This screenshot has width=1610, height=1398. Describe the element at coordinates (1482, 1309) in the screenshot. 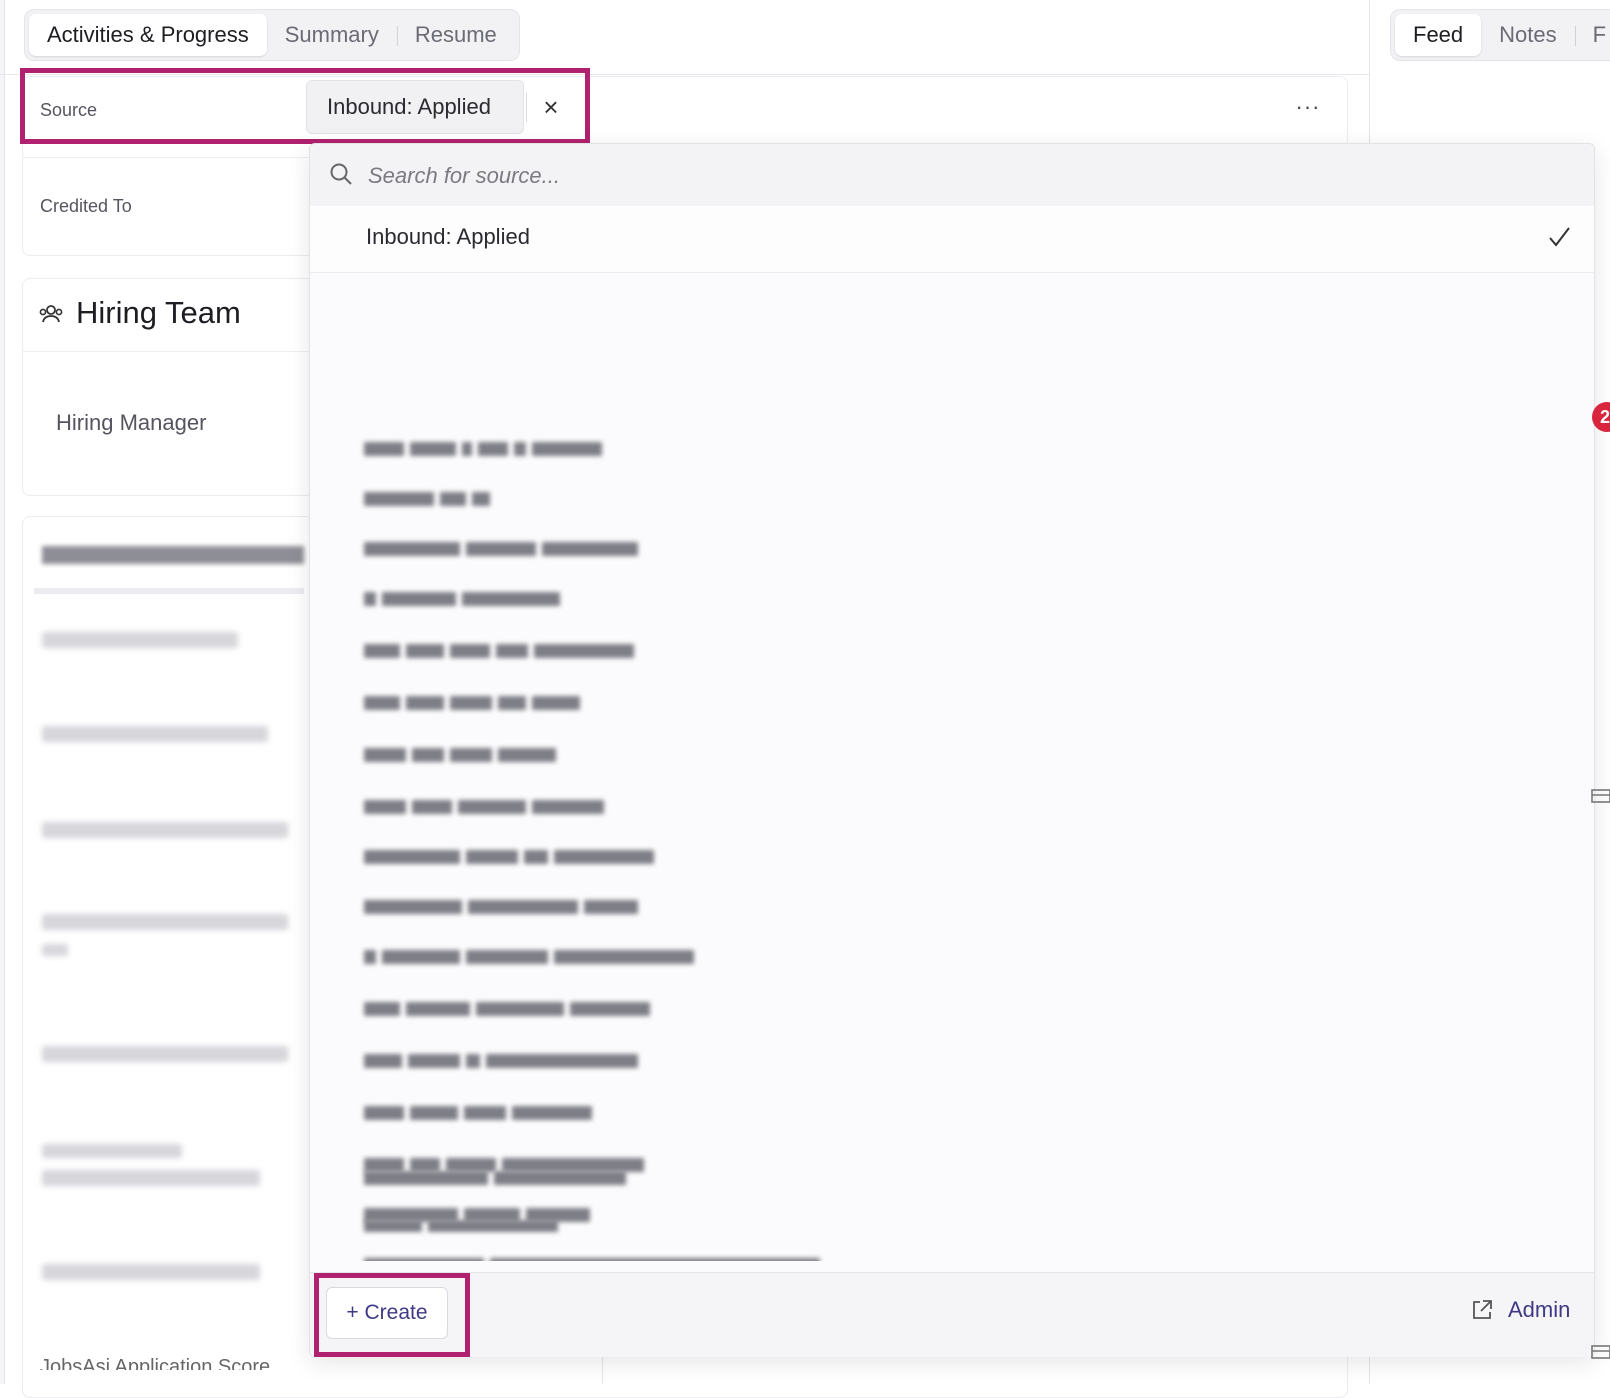

I see `external-link-icon` at that location.